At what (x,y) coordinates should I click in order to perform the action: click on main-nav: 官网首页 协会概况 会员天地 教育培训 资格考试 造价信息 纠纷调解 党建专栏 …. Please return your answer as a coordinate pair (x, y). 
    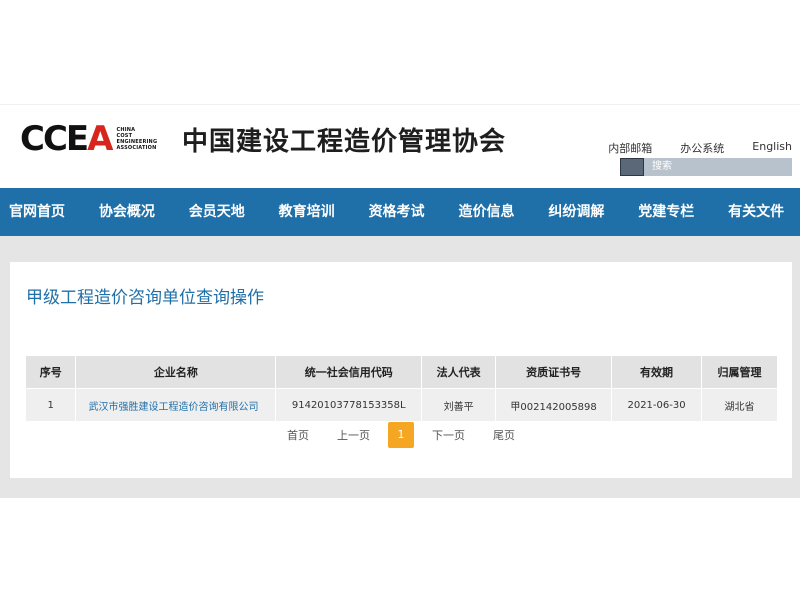
    Looking at the image, I should click on (400, 212).